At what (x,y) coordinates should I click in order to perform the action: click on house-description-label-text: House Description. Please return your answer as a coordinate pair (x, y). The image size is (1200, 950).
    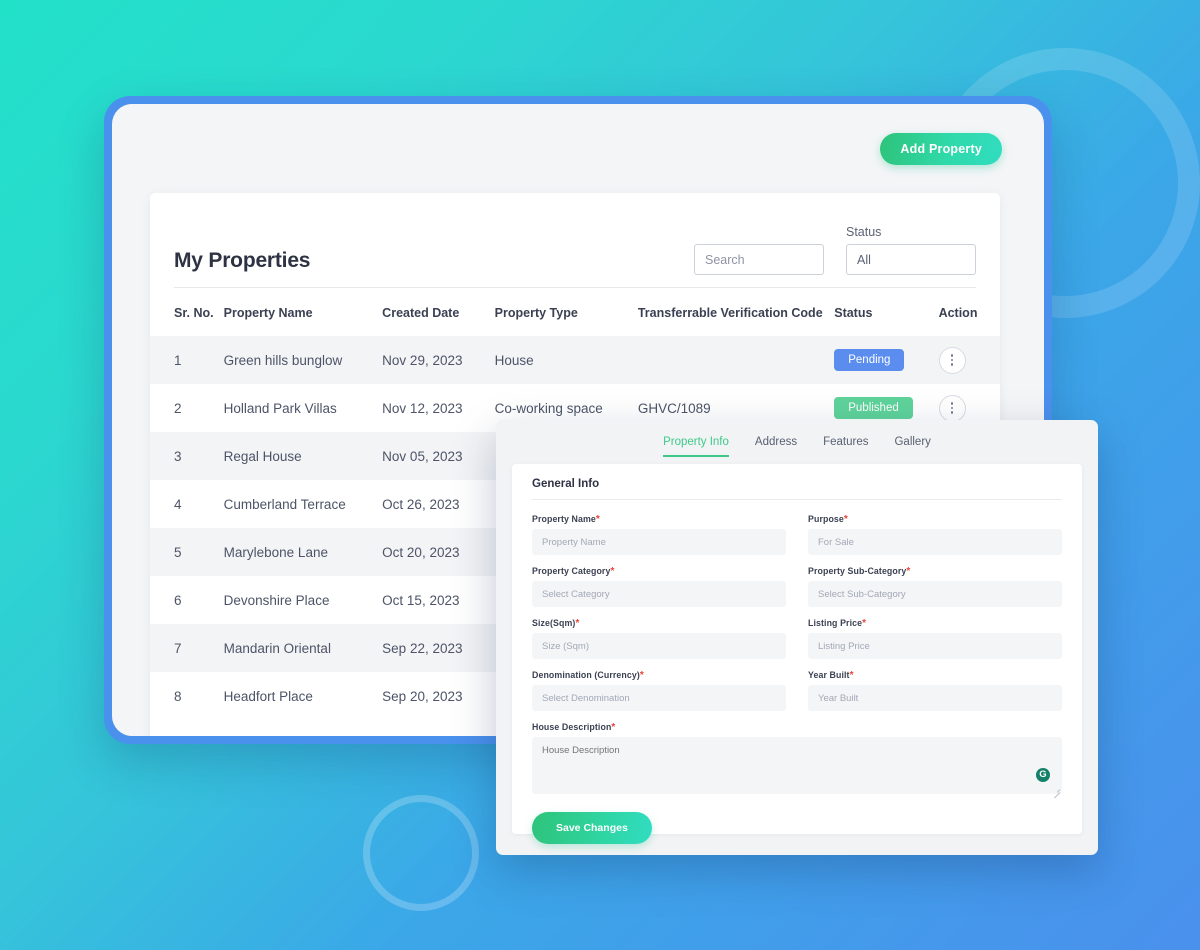
    Looking at the image, I should click on (572, 727).